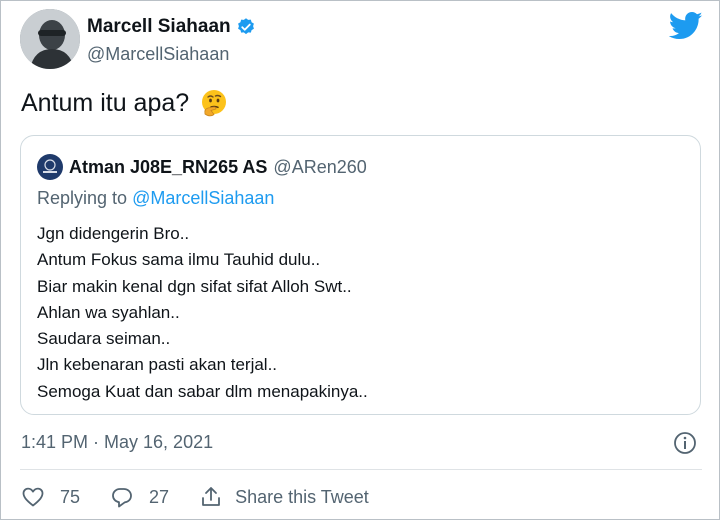  I want to click on avatar-image, so click(50, 39).